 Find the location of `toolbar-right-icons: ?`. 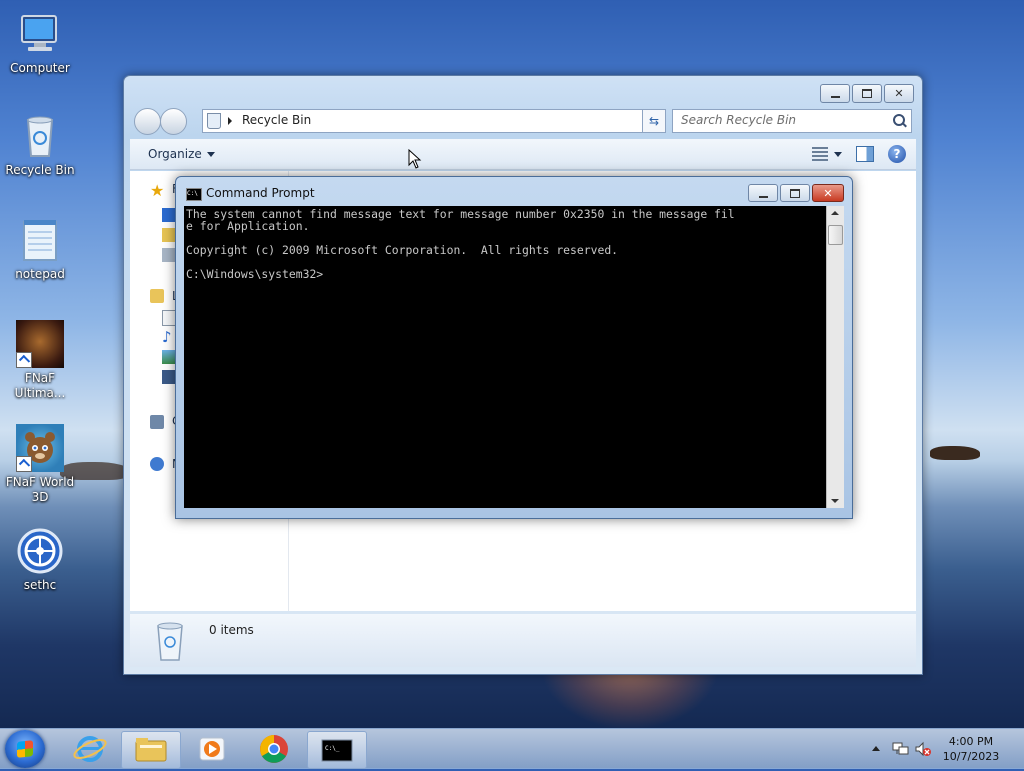

toolbar-right-icons: ? is located at coordinates (859, 154).